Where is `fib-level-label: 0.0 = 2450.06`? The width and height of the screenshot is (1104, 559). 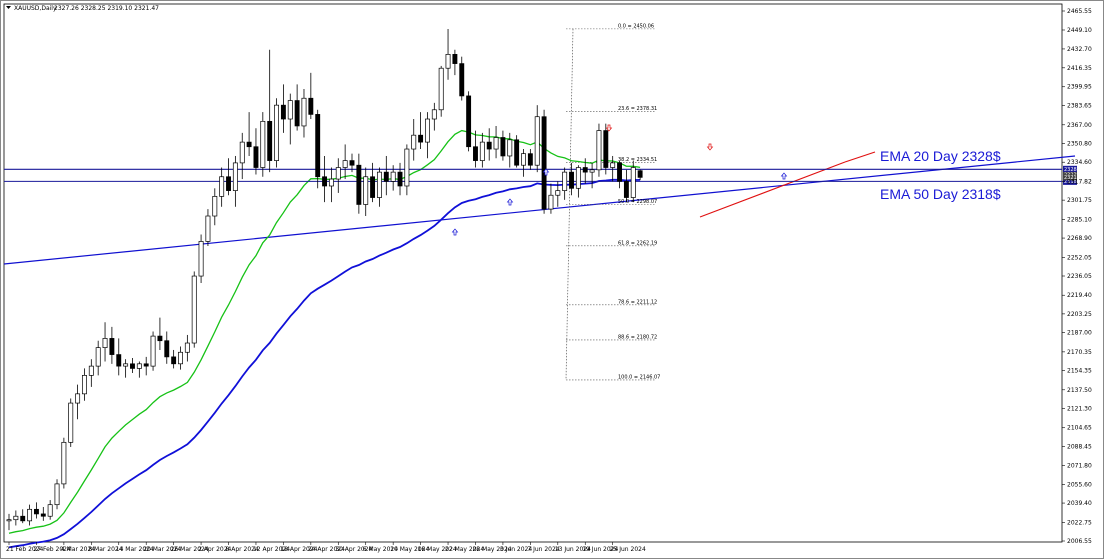 fib-level-label: 0.0 = 2450.06 is located at coordinates (636, 26).